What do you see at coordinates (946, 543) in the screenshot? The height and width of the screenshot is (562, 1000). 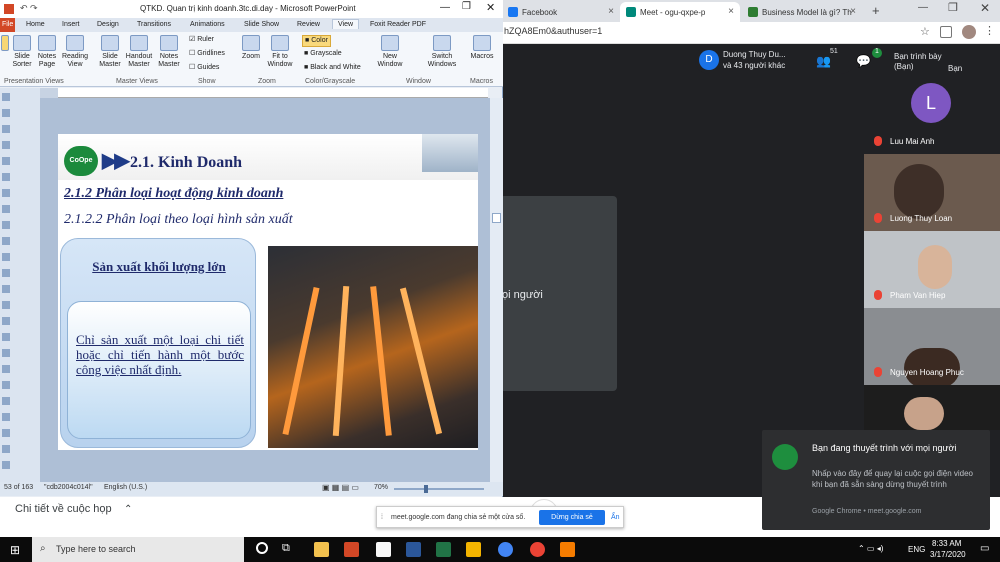 I see `clock-time: 8:33 AM` at bounding box center [946, 543].